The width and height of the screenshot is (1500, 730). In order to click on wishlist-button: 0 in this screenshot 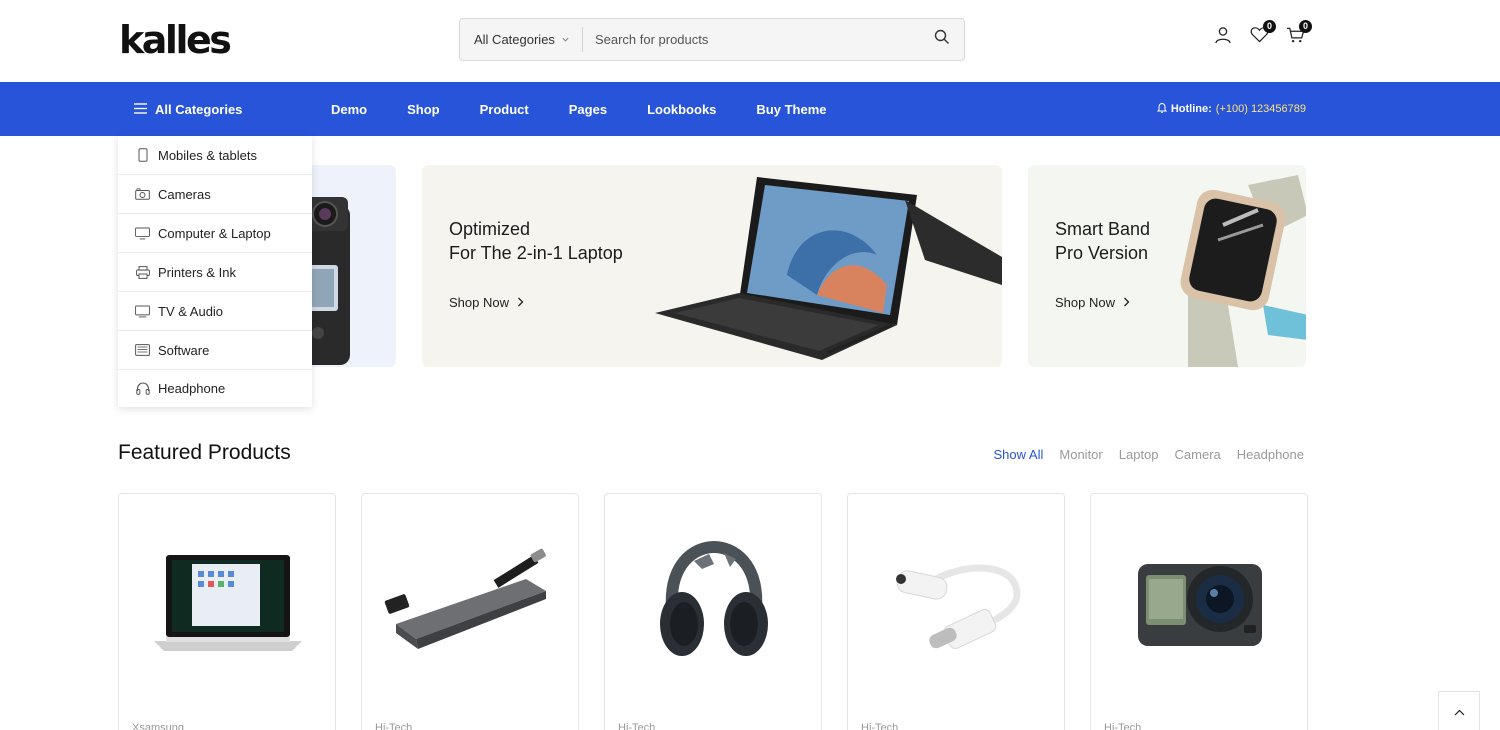, I will do `click(1262, 34)`.